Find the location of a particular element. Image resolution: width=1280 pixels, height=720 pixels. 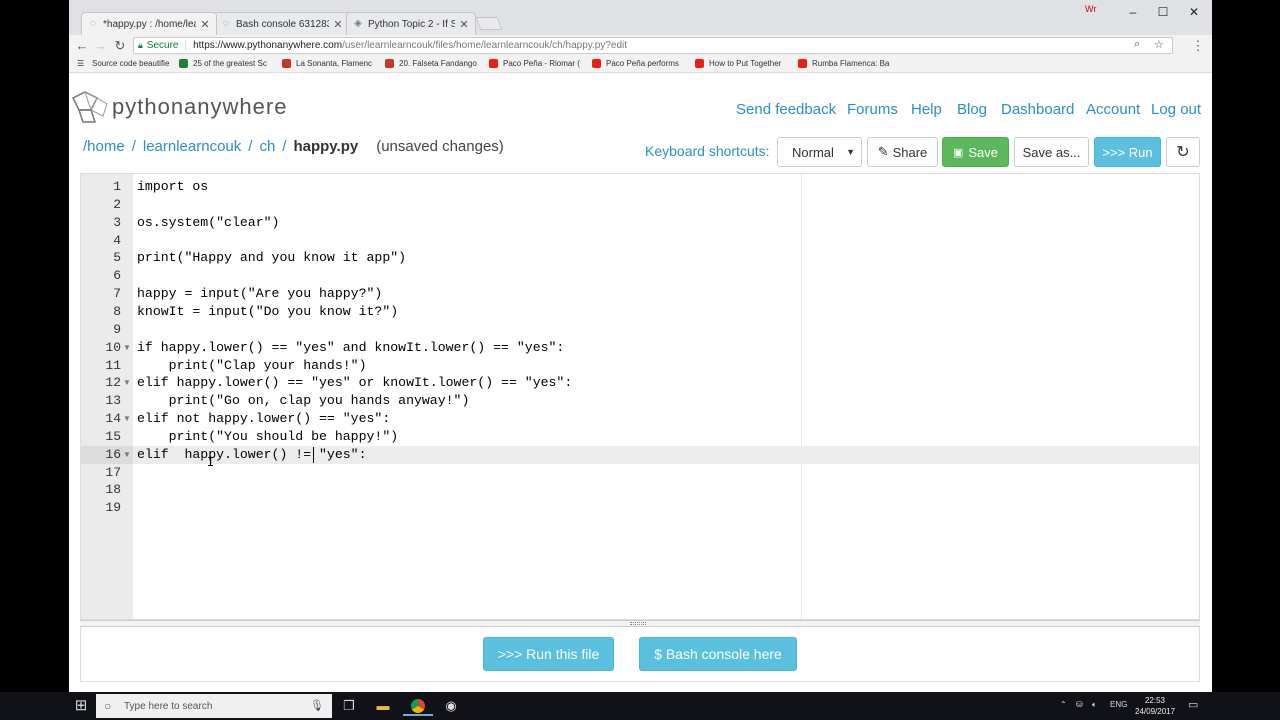

bookmark-item: 25 of the greatest Sc is located at coordinates (223, 63).